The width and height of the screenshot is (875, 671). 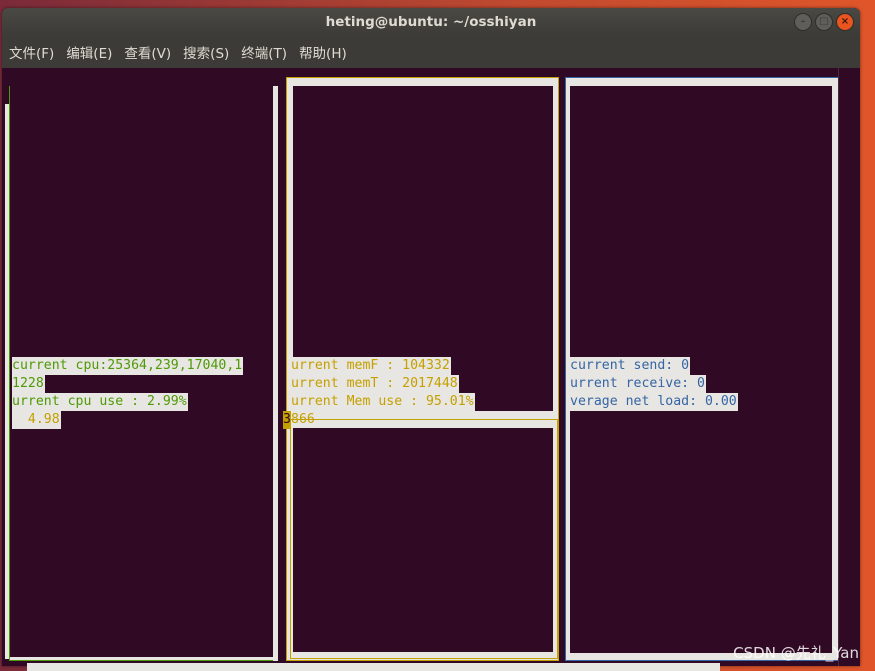 I want to click on mem-panel-lower, so click(x=423, y=540).